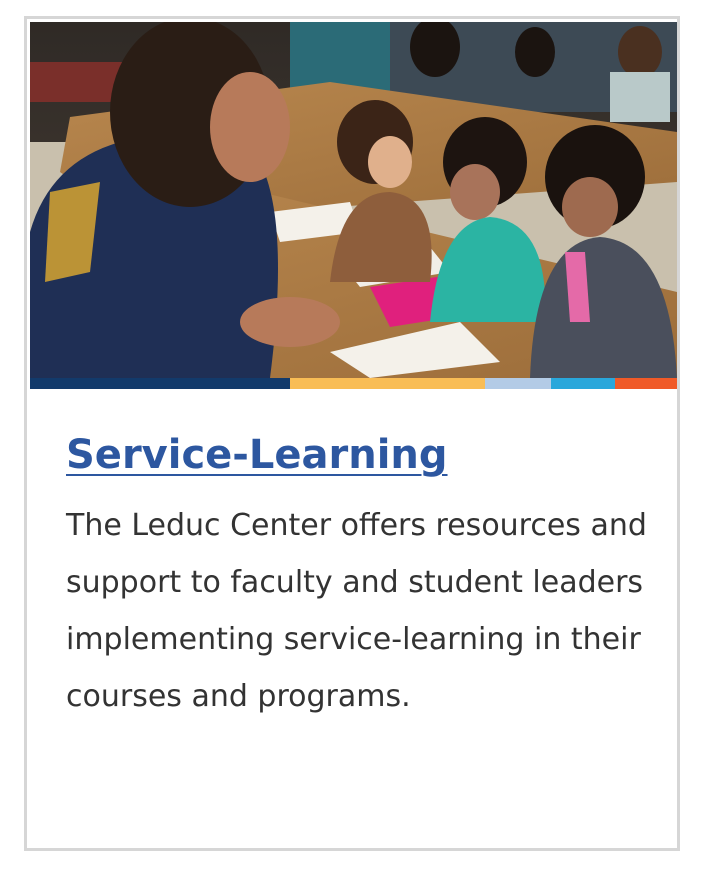 The image size is (702, 872). Describe the element at coordinates (518, 383) in the screenshot. I see `color-segment-light-blue` at that location.